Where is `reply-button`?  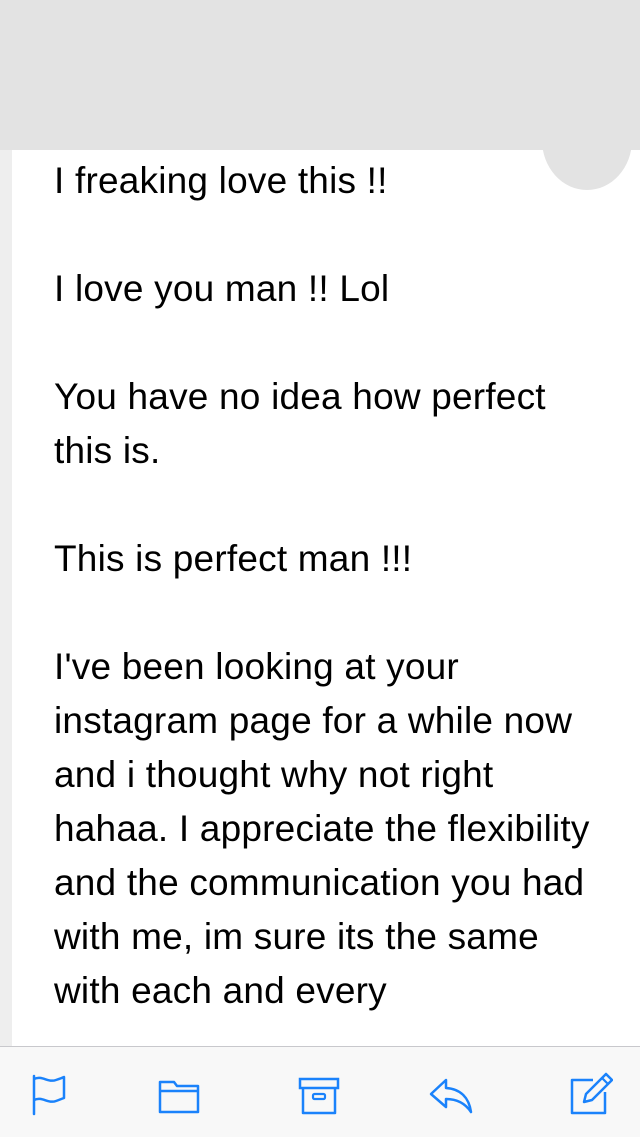
reply-button is located at coordinates (451, 1094).